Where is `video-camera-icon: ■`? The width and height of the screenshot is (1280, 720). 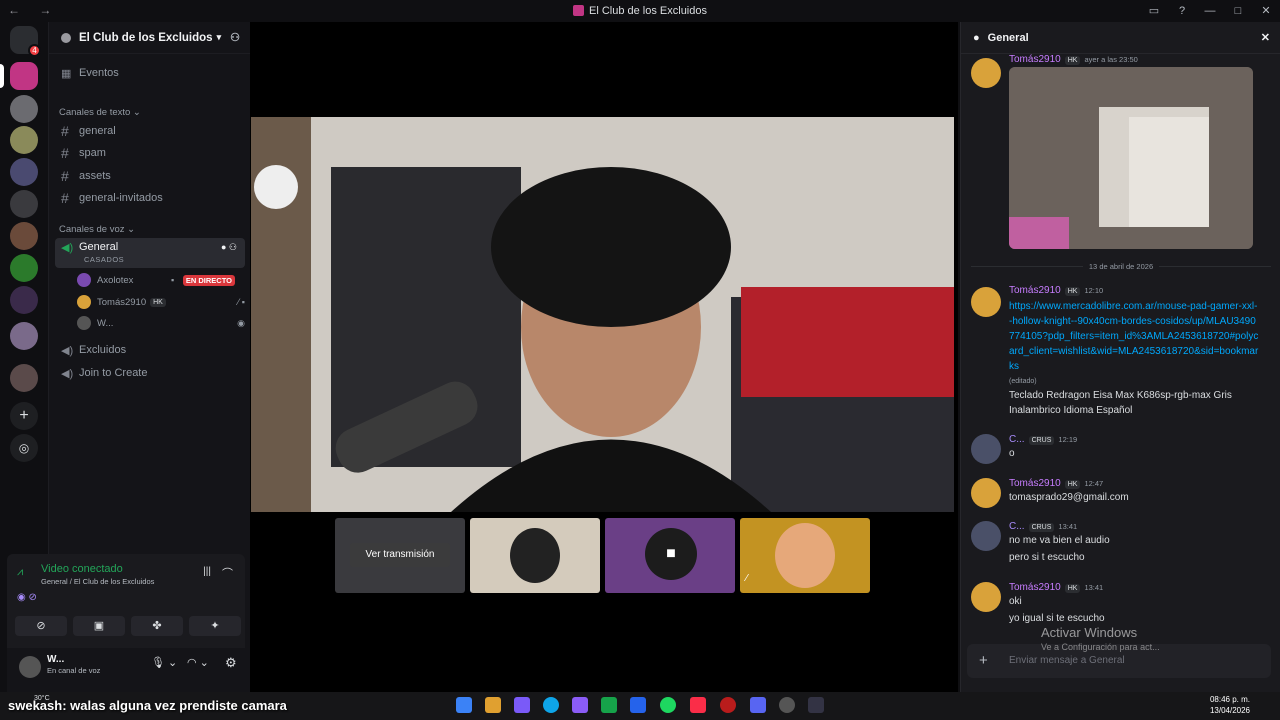
video-camera-icon: ■ is located at coordinates (671, 554).